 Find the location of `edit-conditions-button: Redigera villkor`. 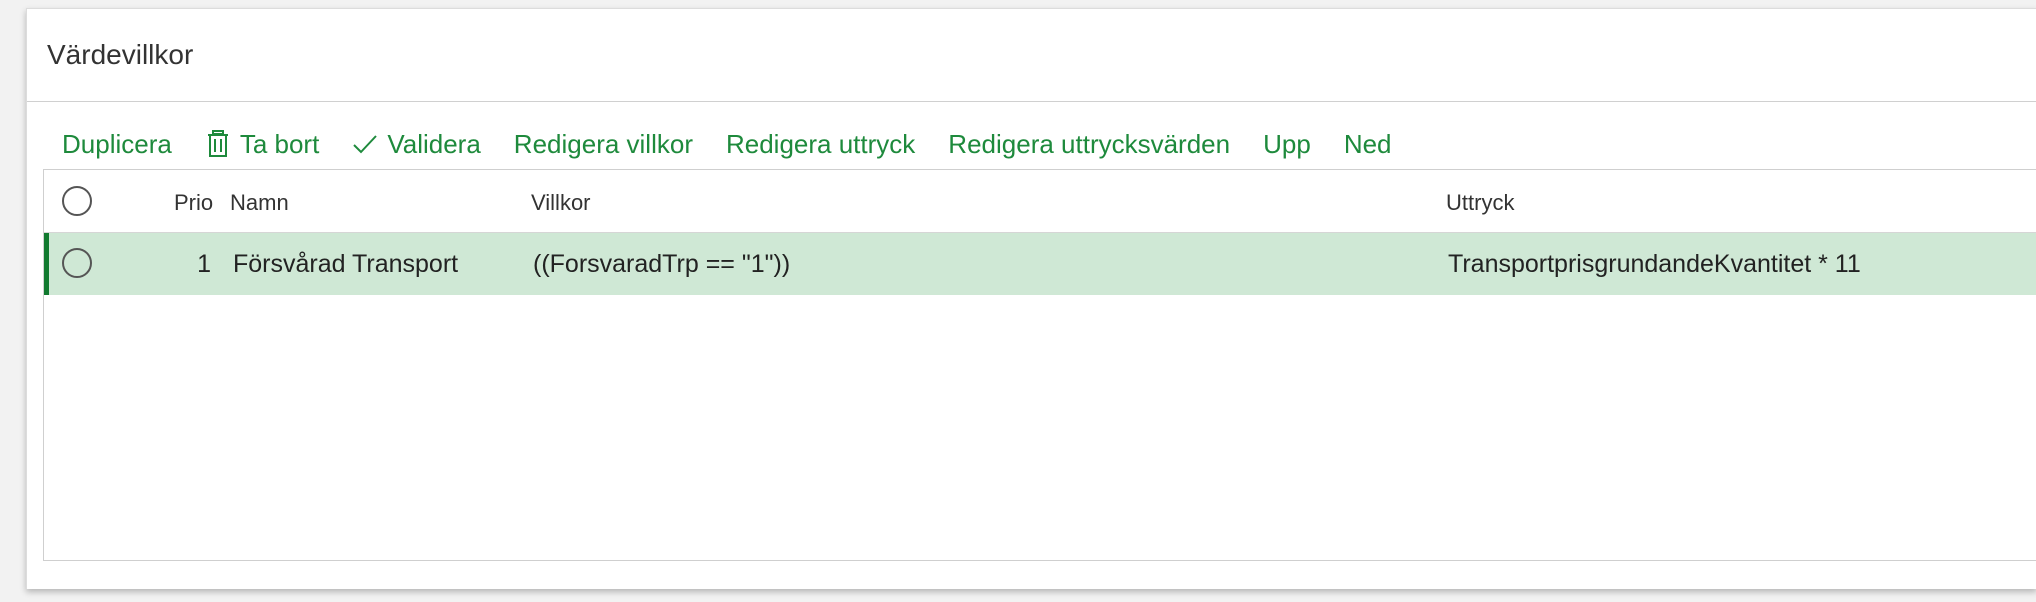

edit-conditions-button: Redigera villkor is located at coordinates (603, 144).